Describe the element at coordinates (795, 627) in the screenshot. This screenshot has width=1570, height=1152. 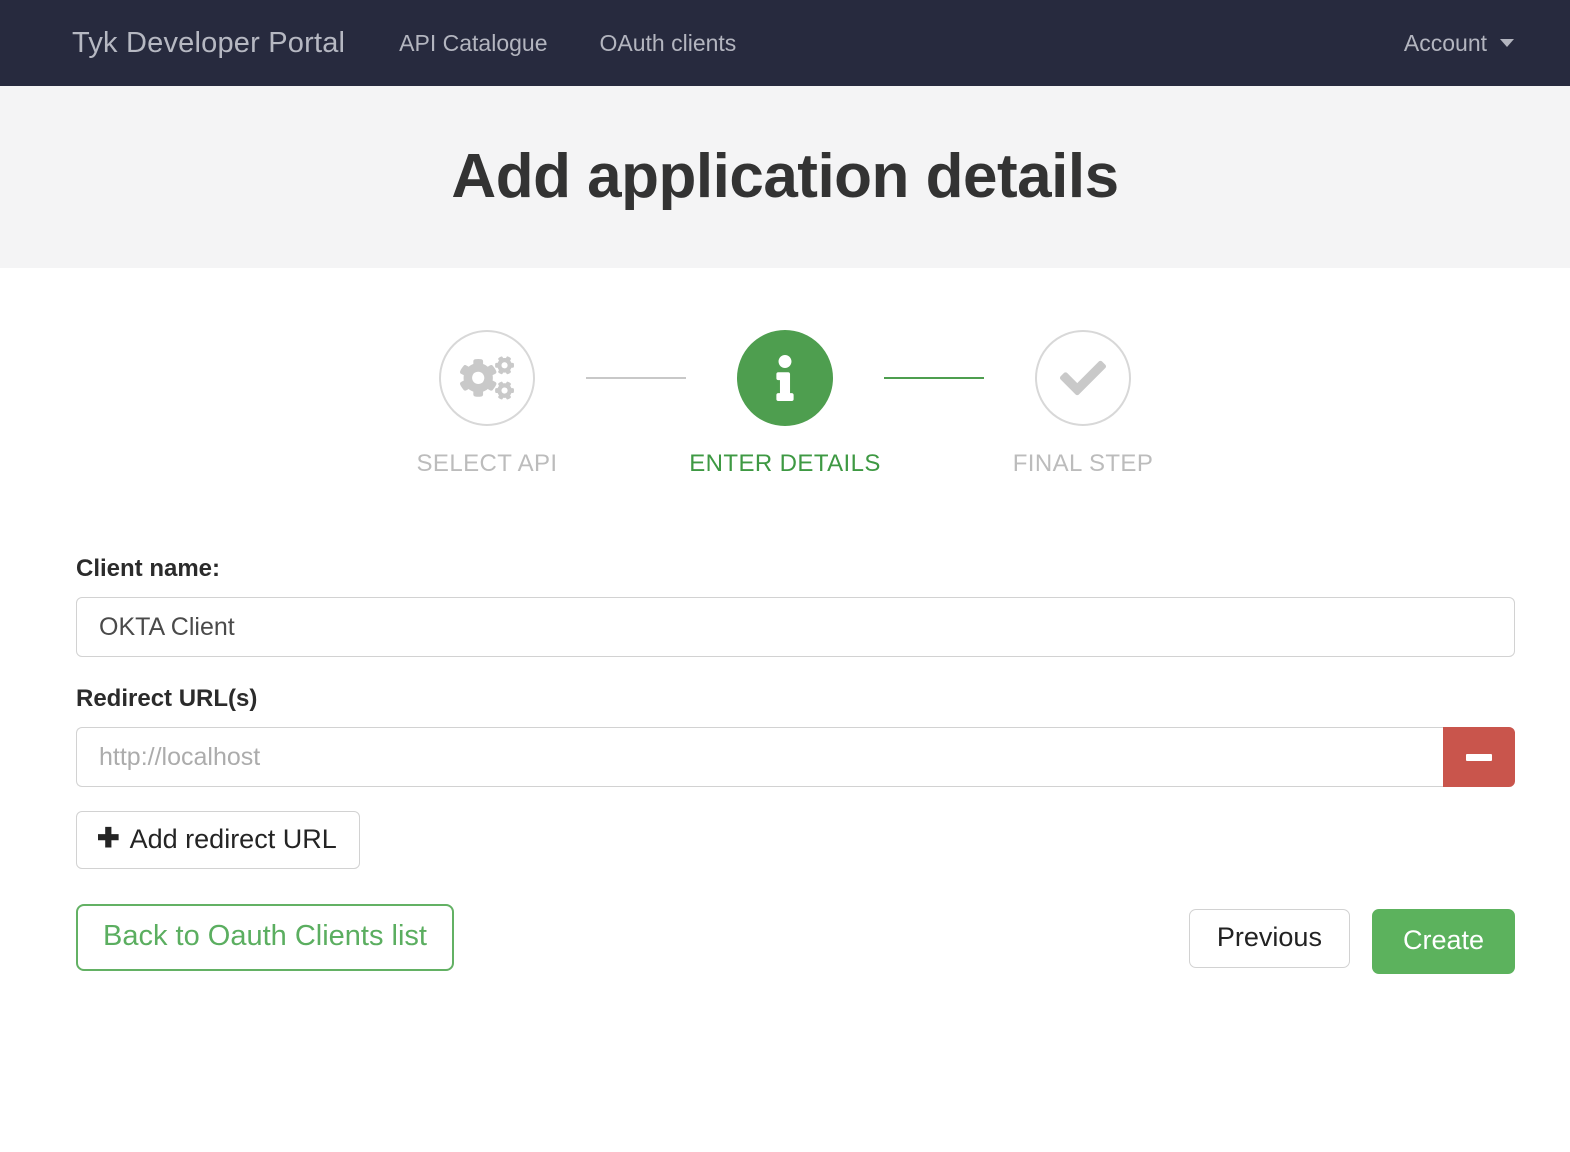
I see `client-name-input` at that location.